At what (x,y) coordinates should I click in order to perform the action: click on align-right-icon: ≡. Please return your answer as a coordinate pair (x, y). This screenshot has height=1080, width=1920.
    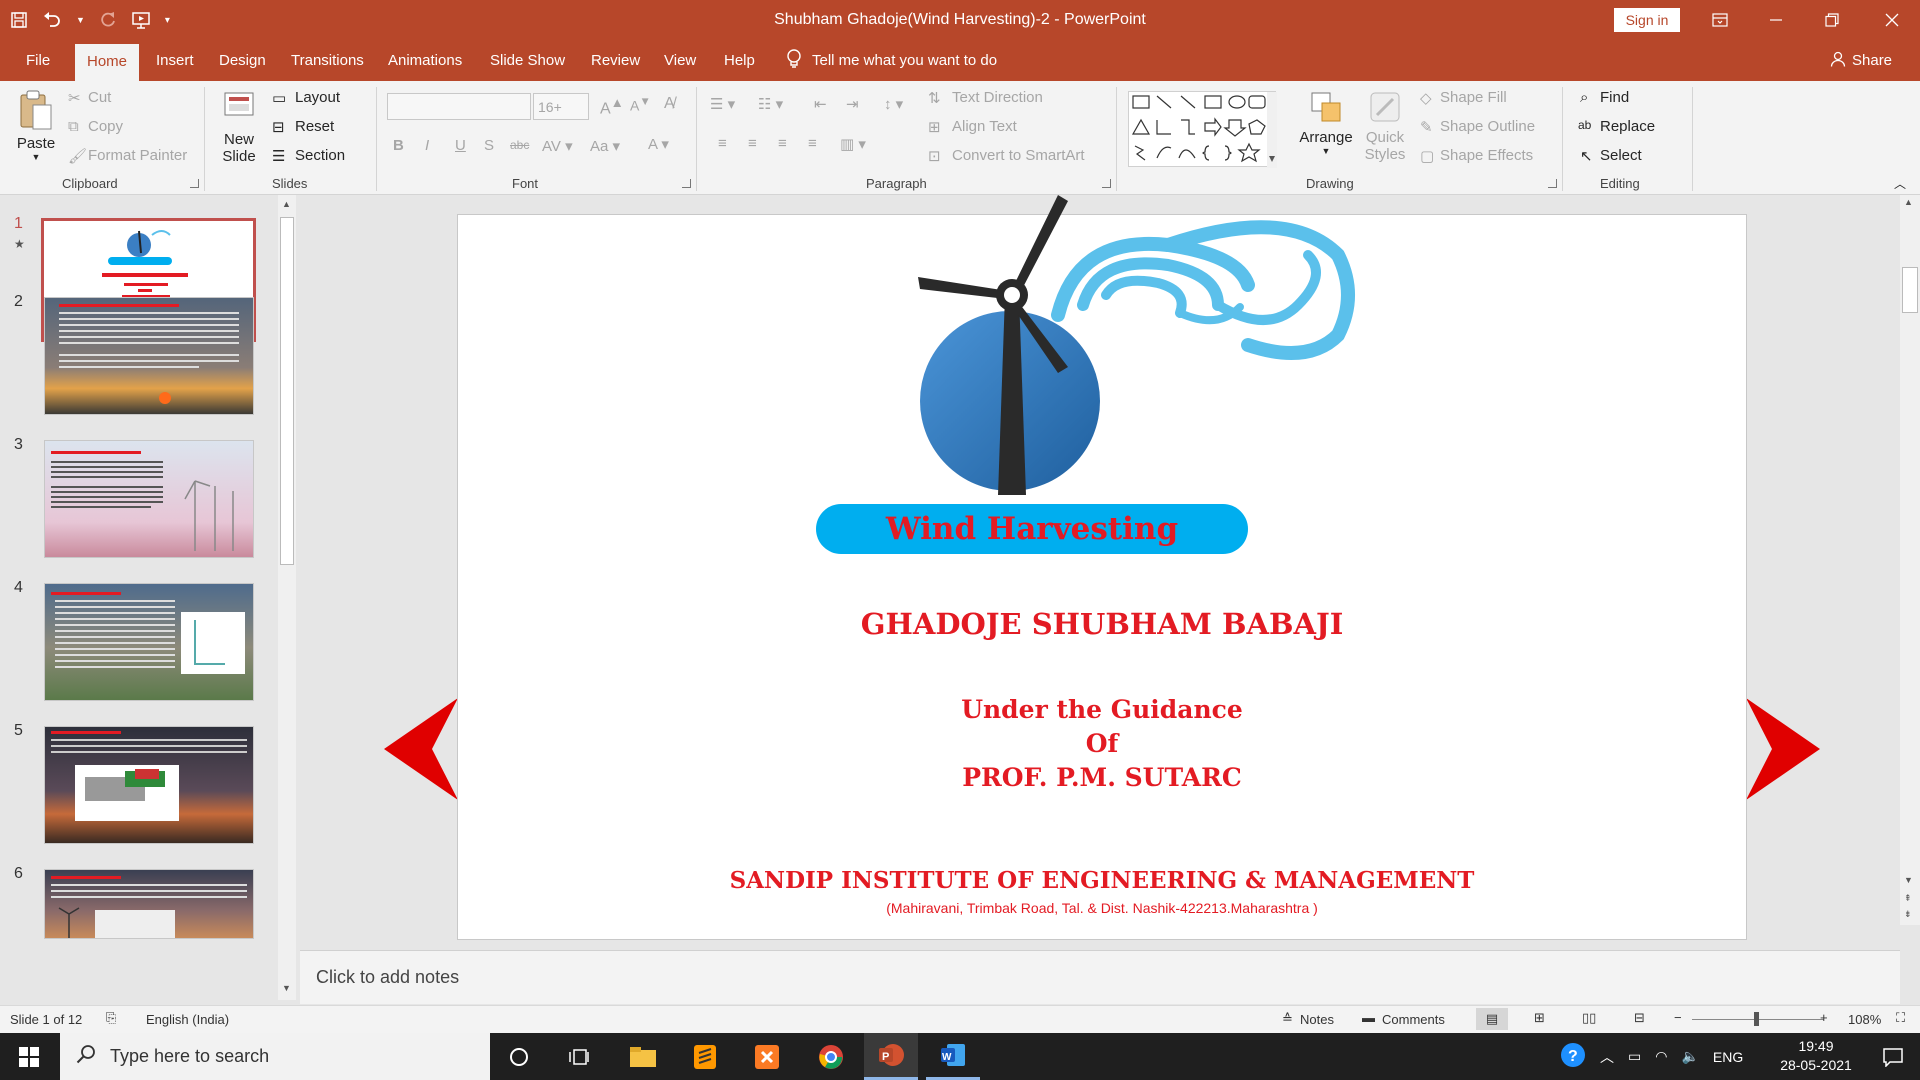
    Looking at the image, I should click on (782, 143).